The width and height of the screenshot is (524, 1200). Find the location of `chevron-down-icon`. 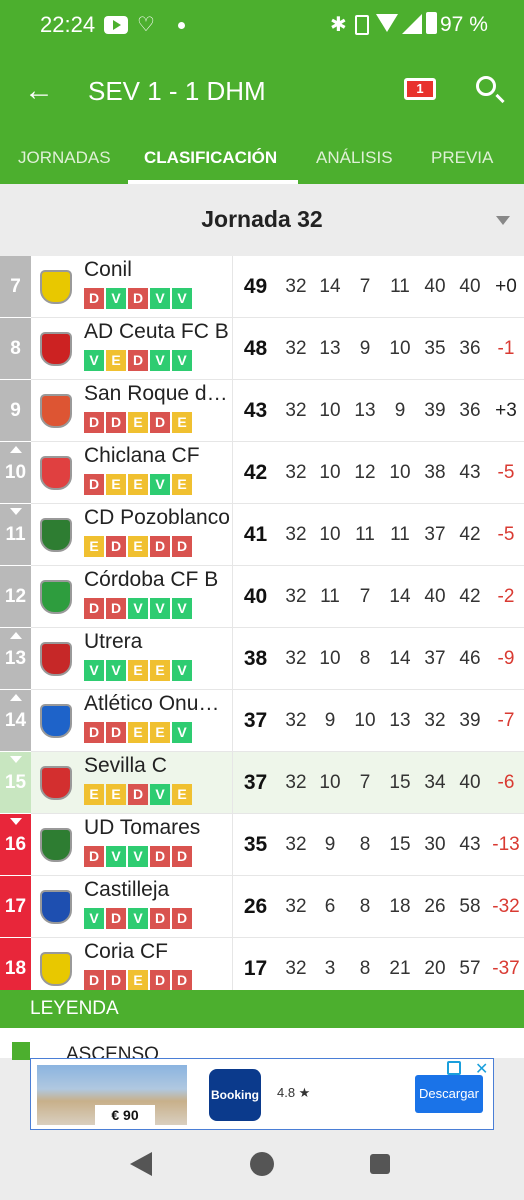

chevron-down-icon is located at coordinates (503, 220).